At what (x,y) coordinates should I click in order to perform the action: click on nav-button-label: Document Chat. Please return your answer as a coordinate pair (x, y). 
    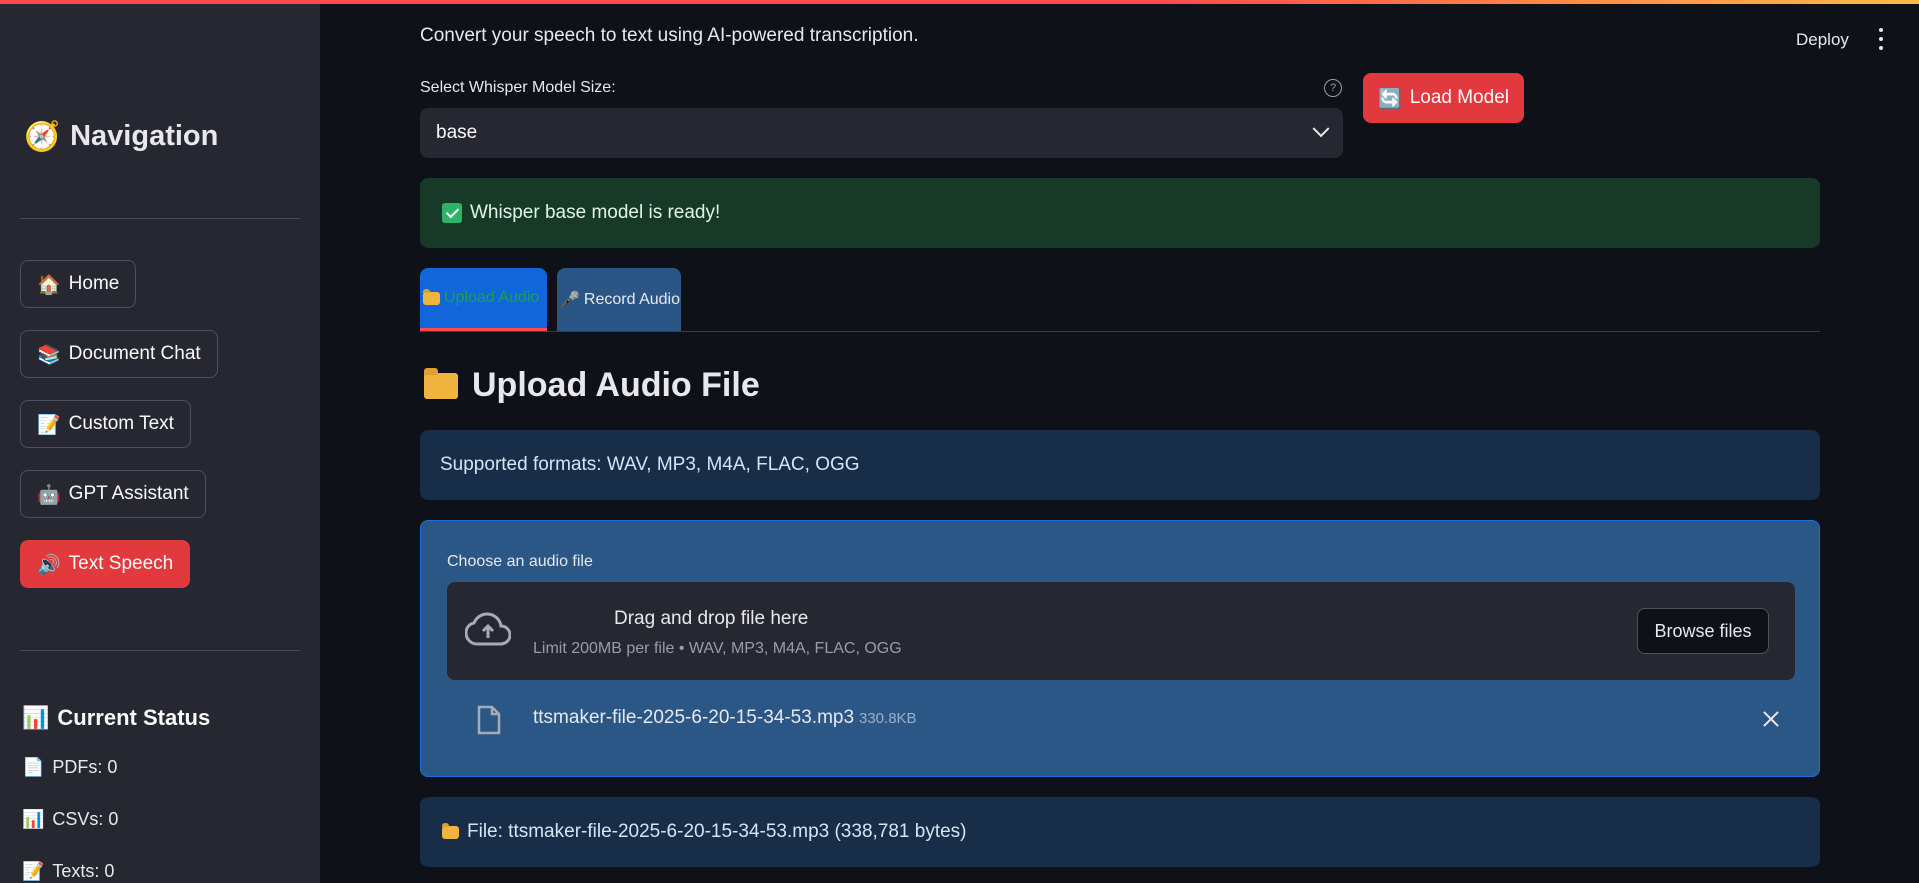
    Looking at the image, I should click on (134, 353).